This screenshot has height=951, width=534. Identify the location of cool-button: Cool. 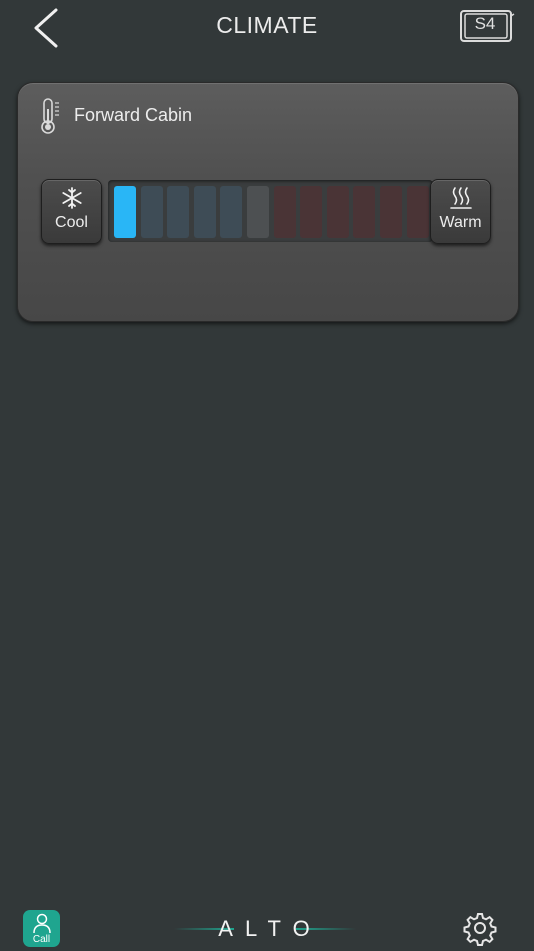
(71, 211).